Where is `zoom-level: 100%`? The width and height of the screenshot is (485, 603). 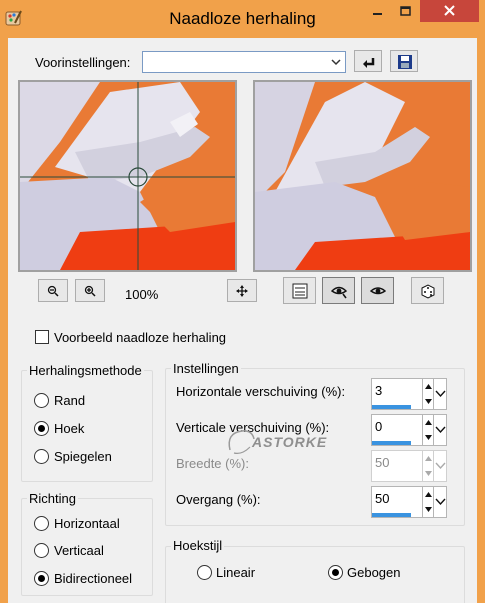
zoom-level: 100% is located at coordinates (142, 294).